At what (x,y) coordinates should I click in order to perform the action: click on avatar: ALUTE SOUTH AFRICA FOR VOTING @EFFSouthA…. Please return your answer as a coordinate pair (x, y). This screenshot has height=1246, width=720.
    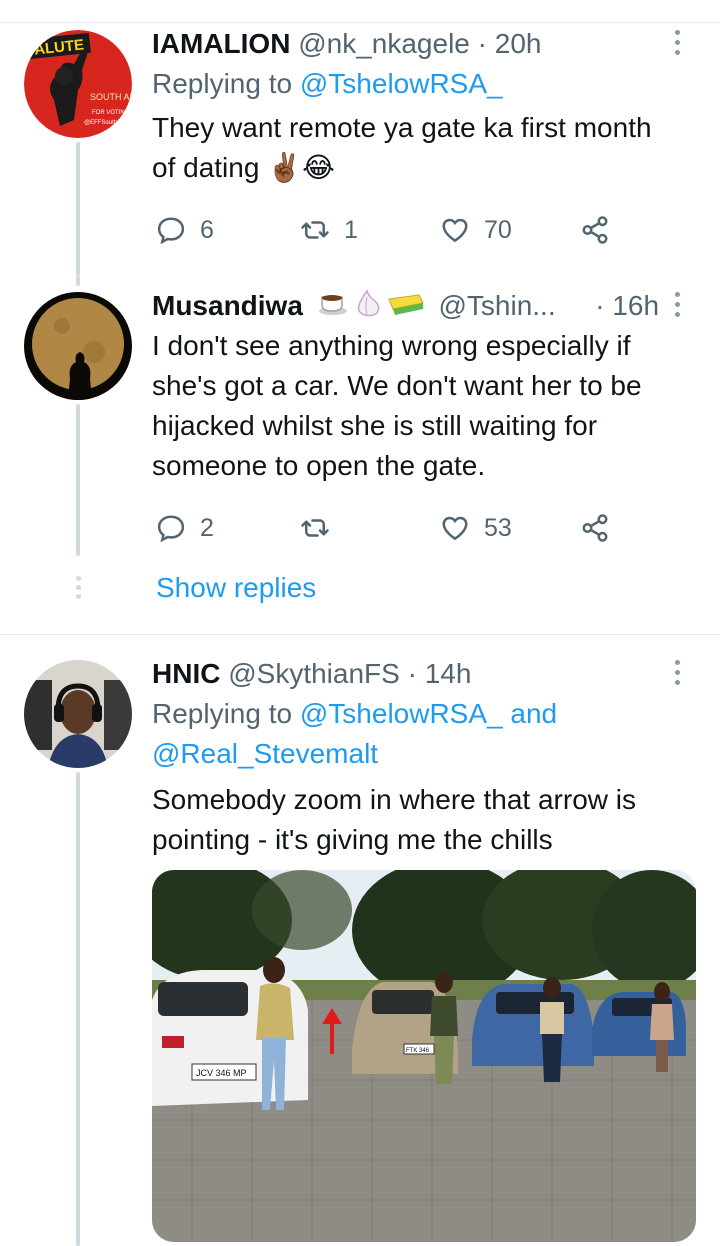
    Looking at the image, I should click on (78, 84).